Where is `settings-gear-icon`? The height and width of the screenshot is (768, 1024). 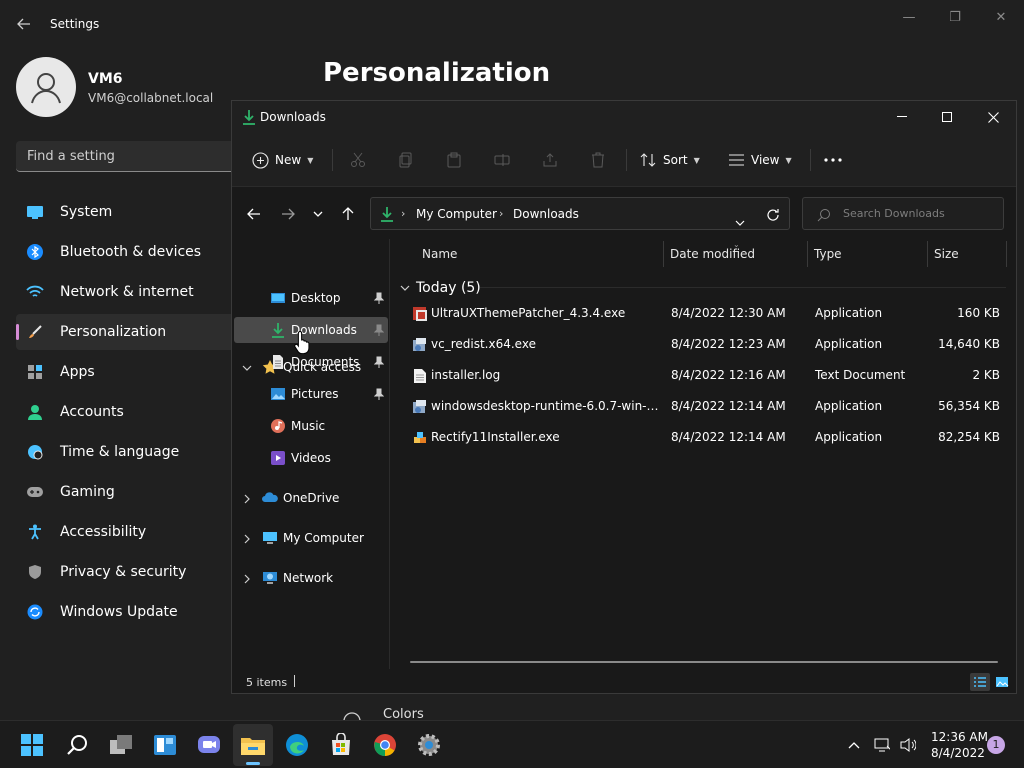
settings-gear-icon is located at coordinates (429, 745).